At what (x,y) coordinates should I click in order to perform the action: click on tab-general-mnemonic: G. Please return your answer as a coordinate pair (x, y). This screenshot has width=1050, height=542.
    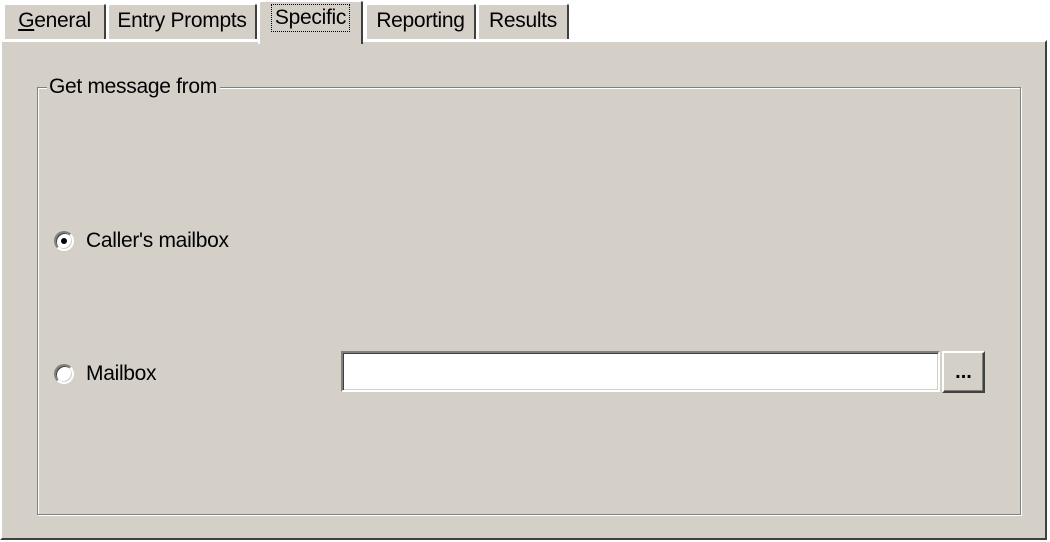
    Looking at the image, I should click on (26, 20).